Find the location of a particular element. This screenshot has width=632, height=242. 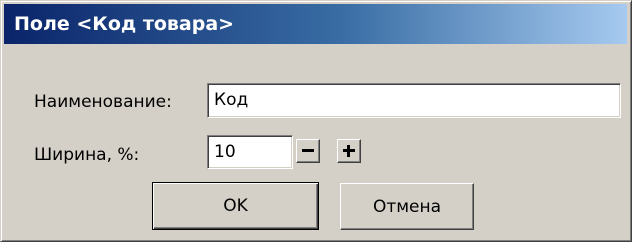

cancel-button-label: Отмена is located at coordinates (407, 207).